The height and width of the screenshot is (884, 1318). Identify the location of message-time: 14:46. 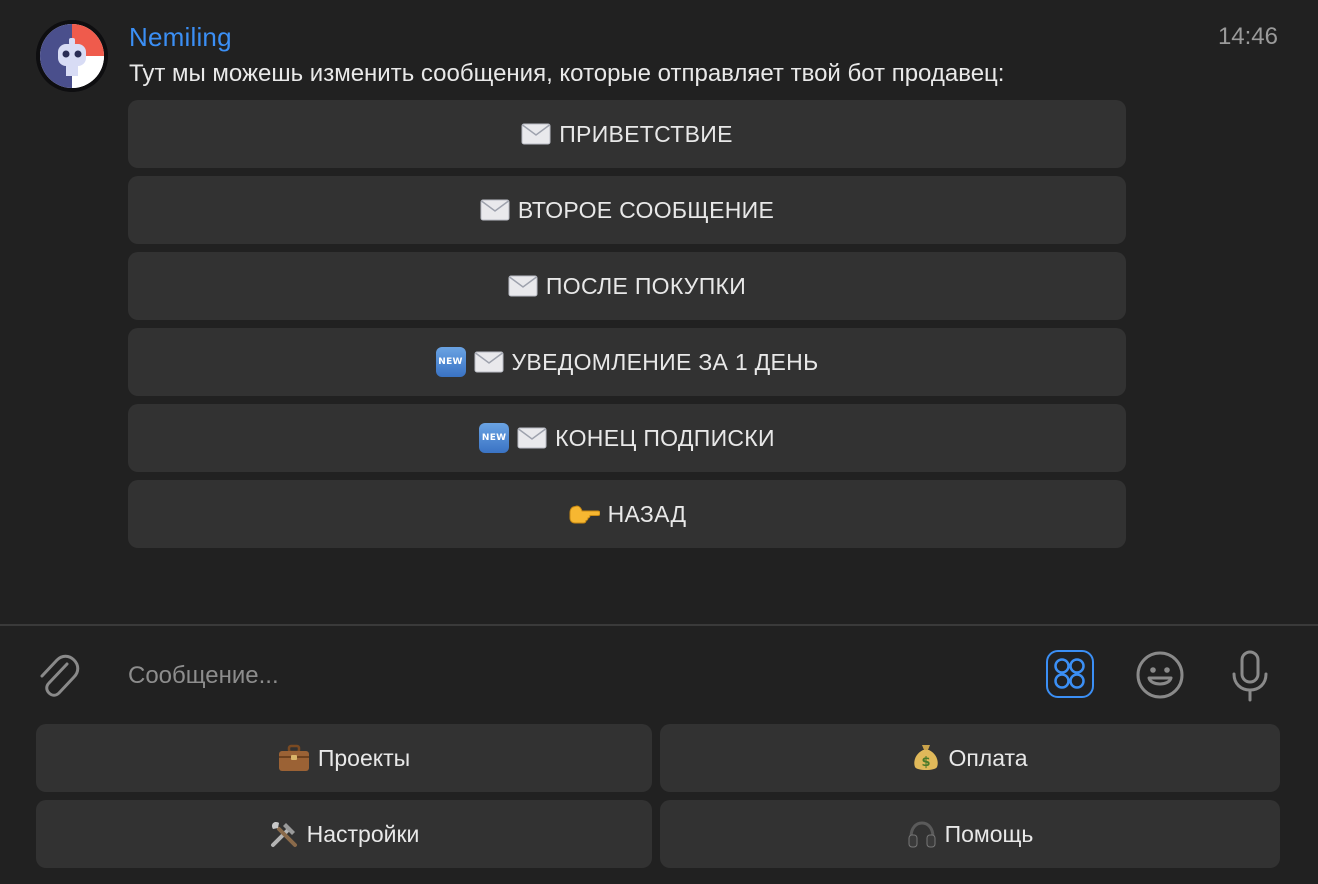
(1247, 36).